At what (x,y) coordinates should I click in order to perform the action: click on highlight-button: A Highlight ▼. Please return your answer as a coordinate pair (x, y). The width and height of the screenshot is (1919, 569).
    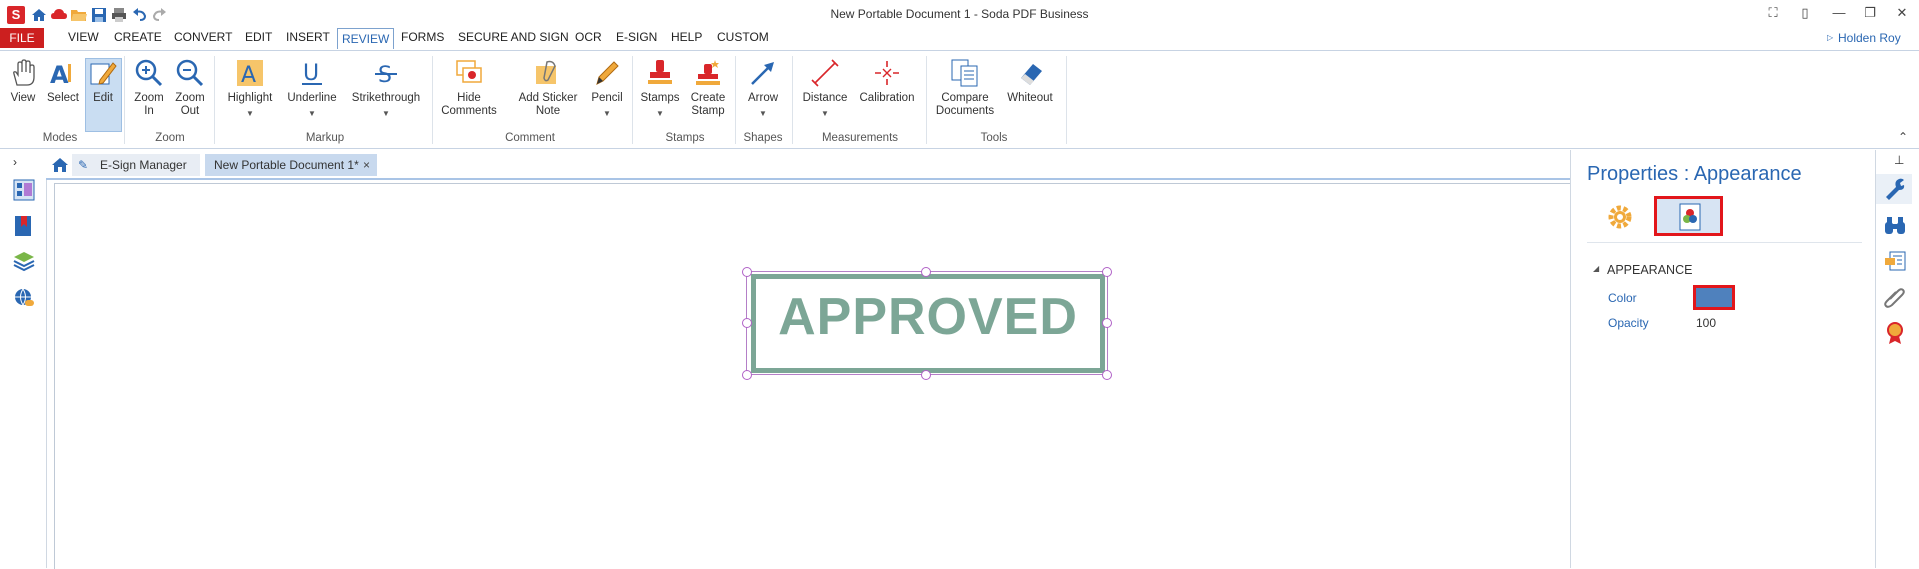
    Looking at the image, I should click on (250, 89).